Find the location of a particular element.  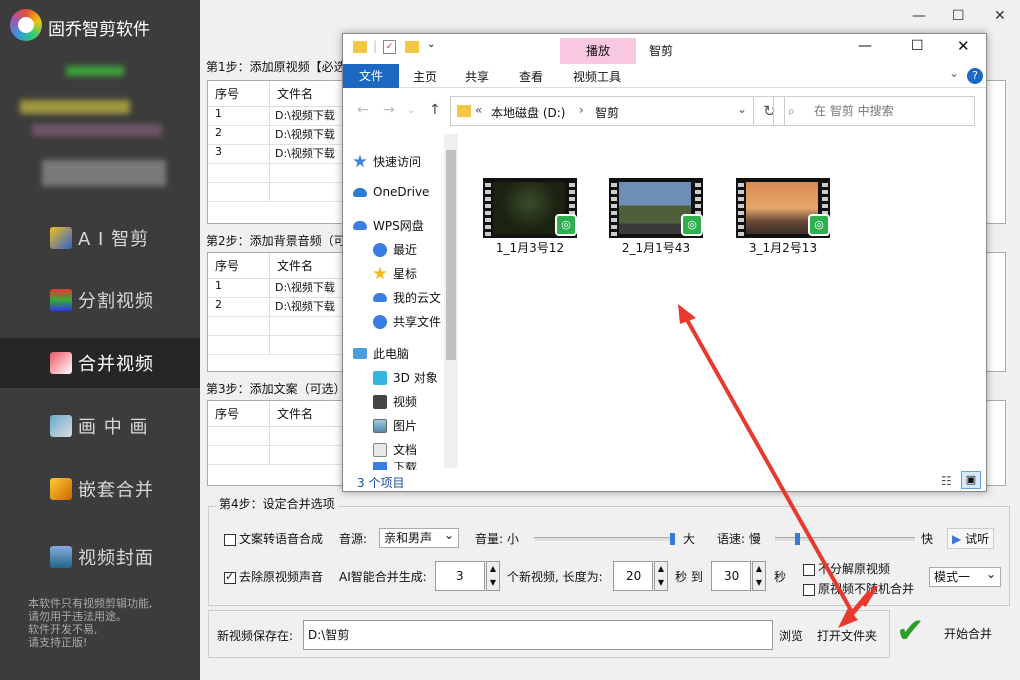

length-to-input: 30 is located at coordinates (731, 576).